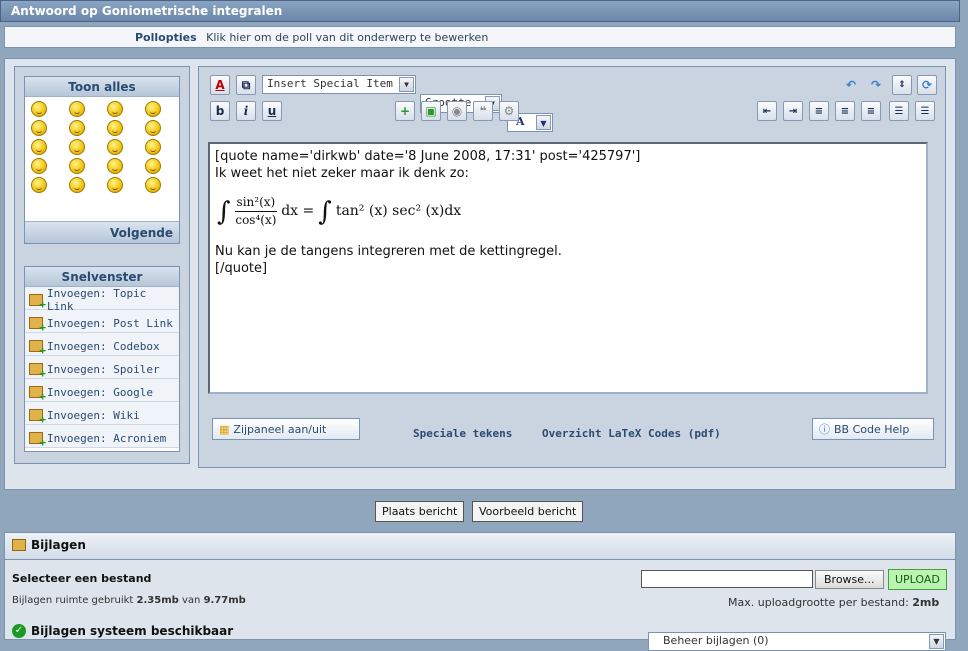 The width and height of the screenshot is (968, 651). What do you see at coordinates (102, 300) in the screenshot?
I see `quick-insert-item: Invoegen: Topic Link` at bounding box center [102, 300].